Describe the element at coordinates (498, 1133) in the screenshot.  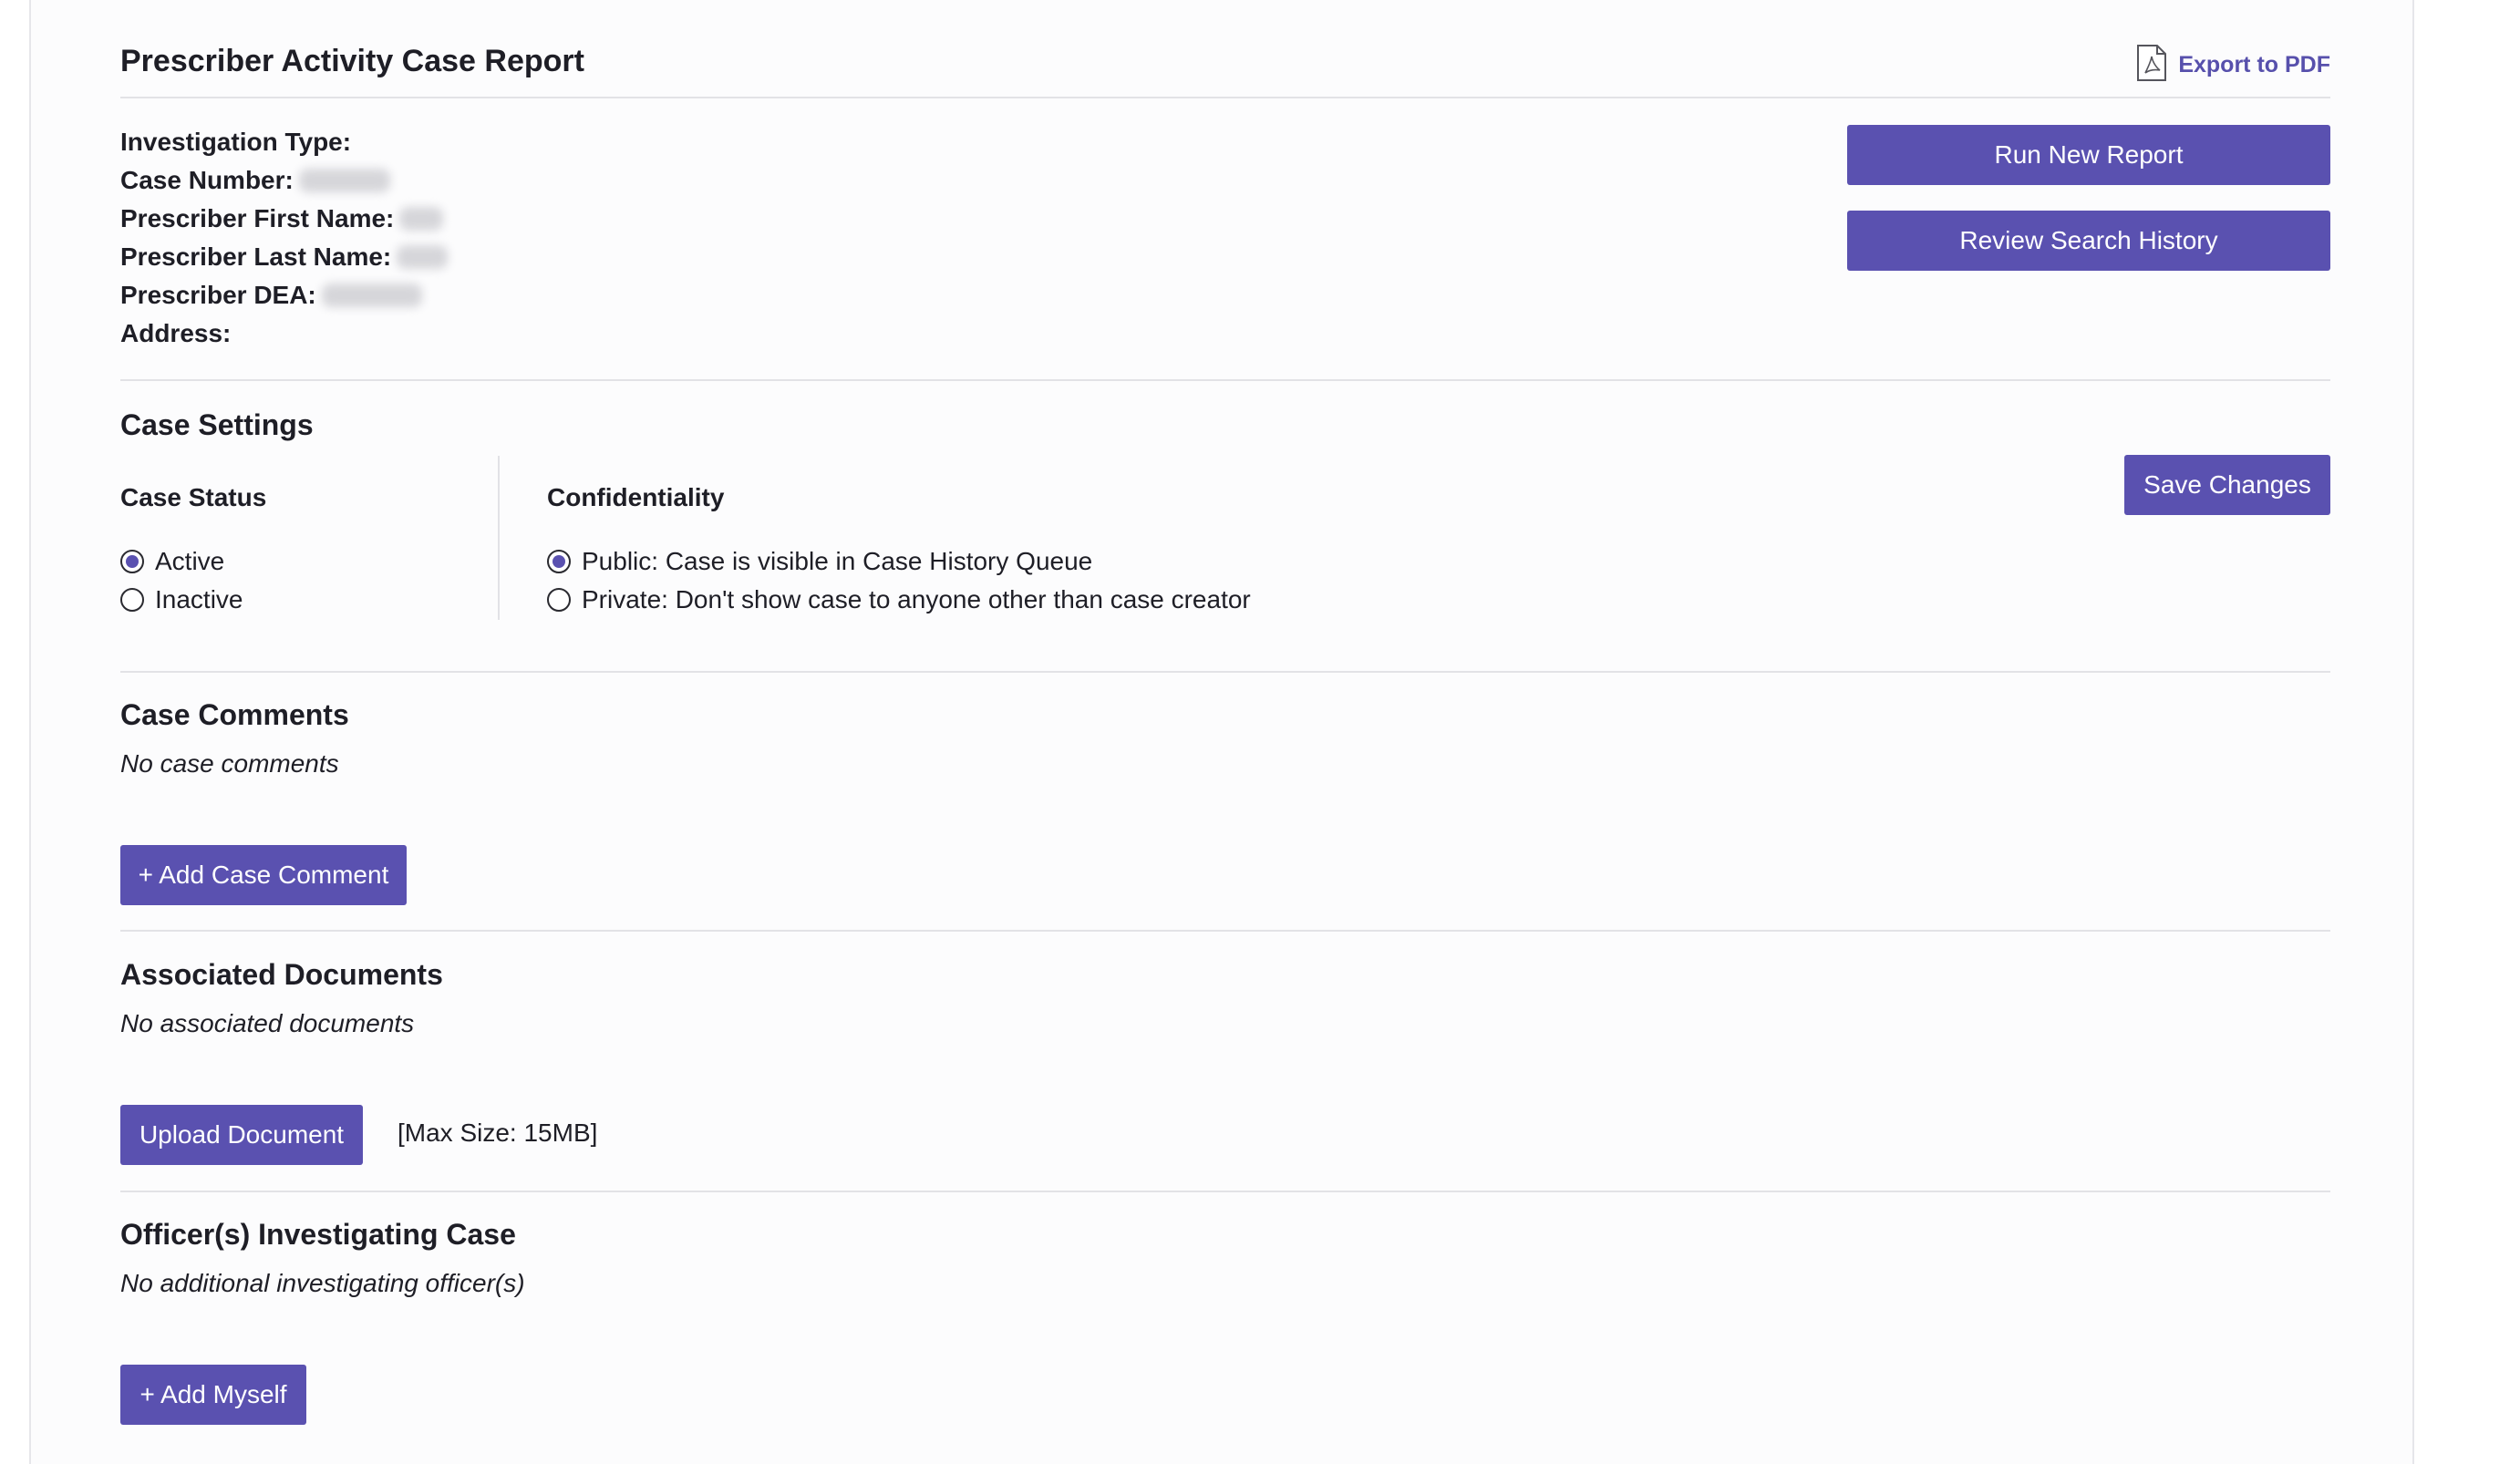
I see `max-size-note: [Max Size: 15MB]` at that location.